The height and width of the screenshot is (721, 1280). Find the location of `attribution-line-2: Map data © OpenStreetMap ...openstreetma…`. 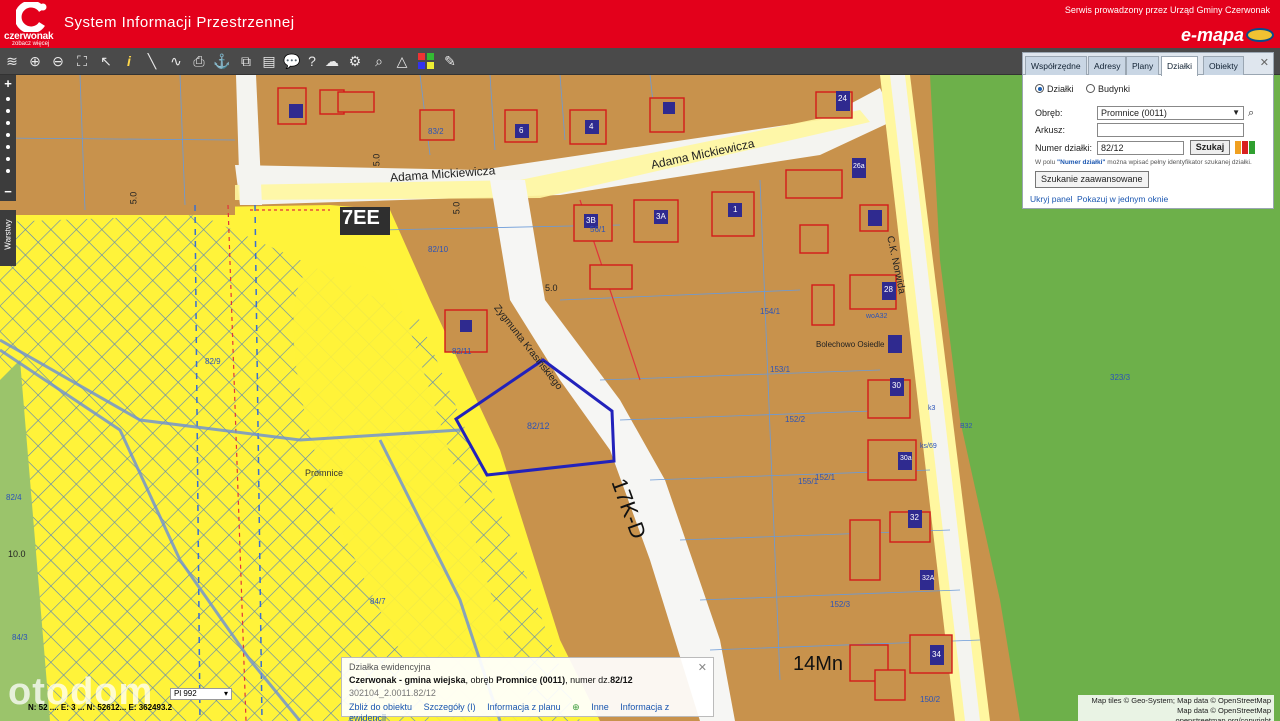

attribution-line-2: Map data © OpenStreetMap ...openstreetma… is located at coordinates (1176, 713).